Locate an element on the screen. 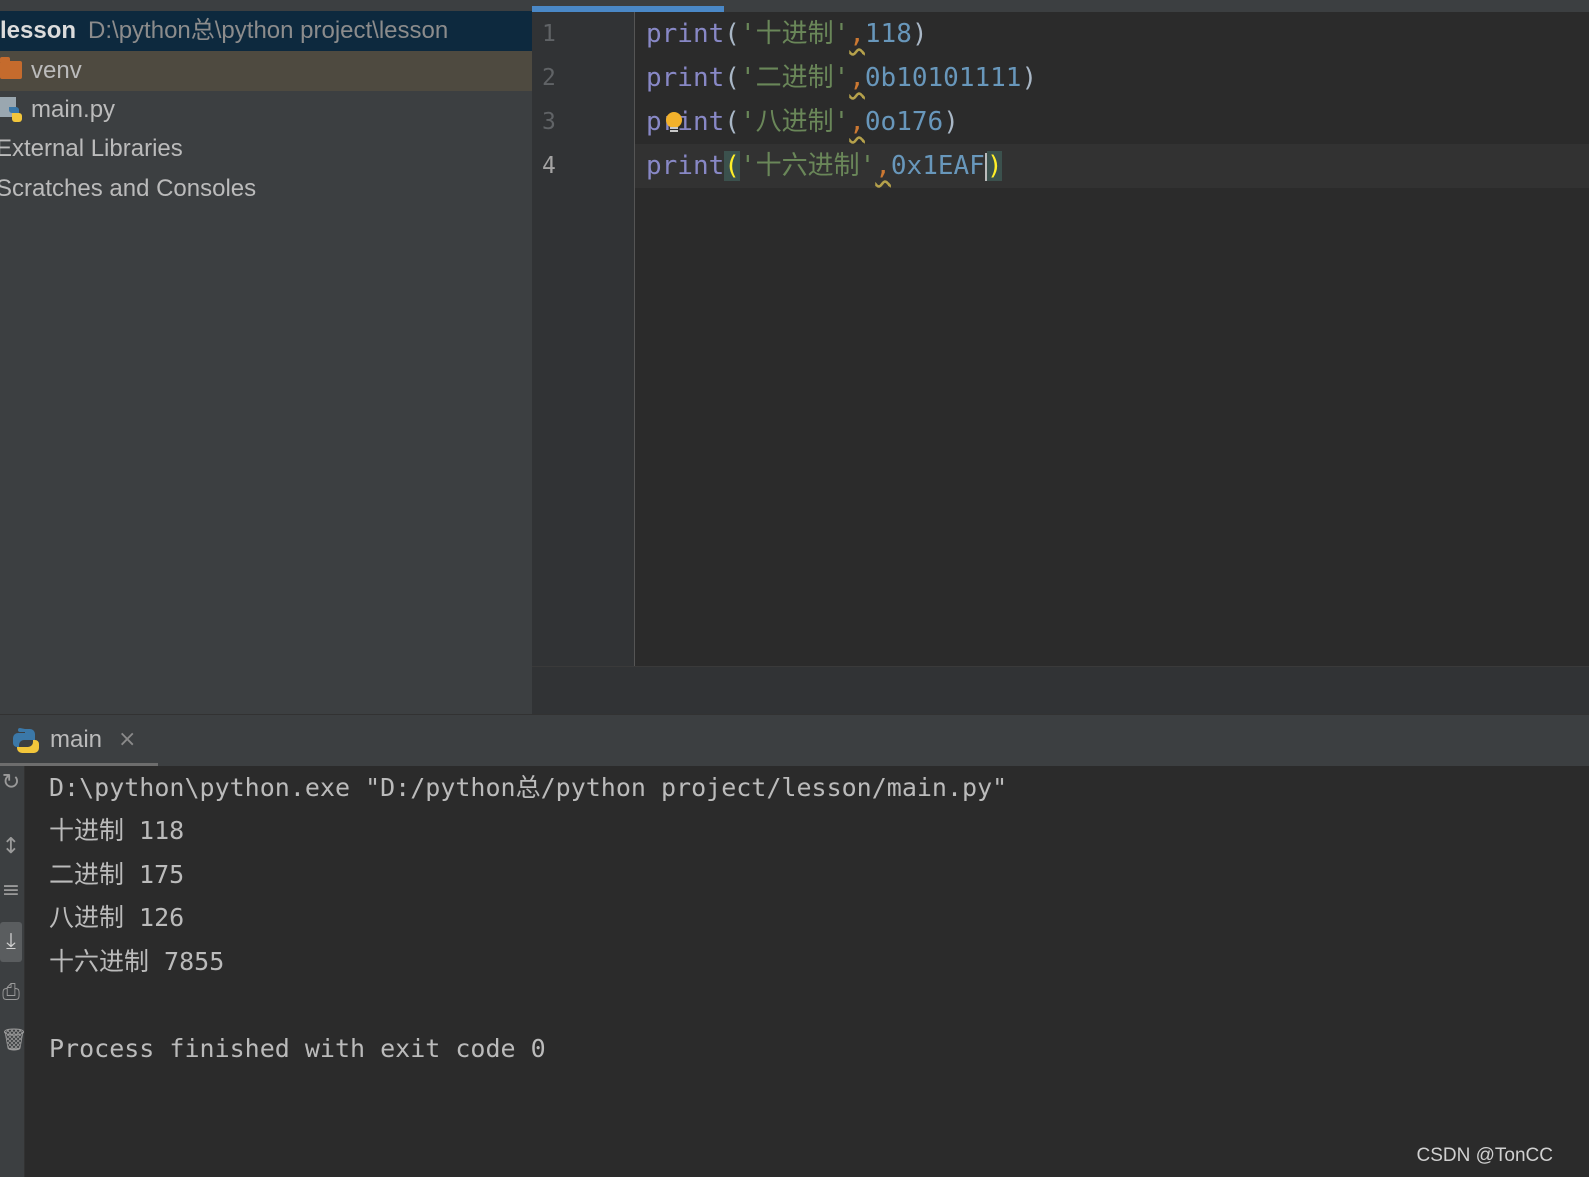  python-file-icon is located at coordinates (11, 109).